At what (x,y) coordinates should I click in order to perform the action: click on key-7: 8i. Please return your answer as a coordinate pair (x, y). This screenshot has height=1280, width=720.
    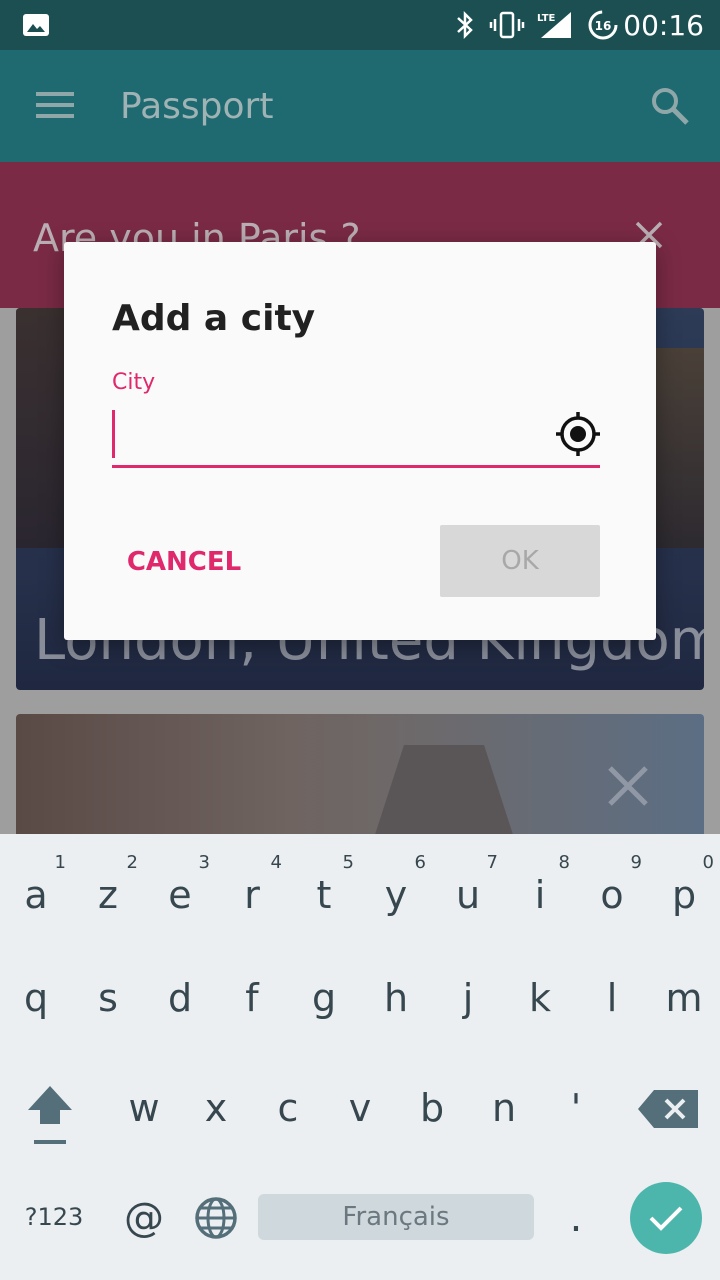
    Looking at the image, I should click on (540, 890).